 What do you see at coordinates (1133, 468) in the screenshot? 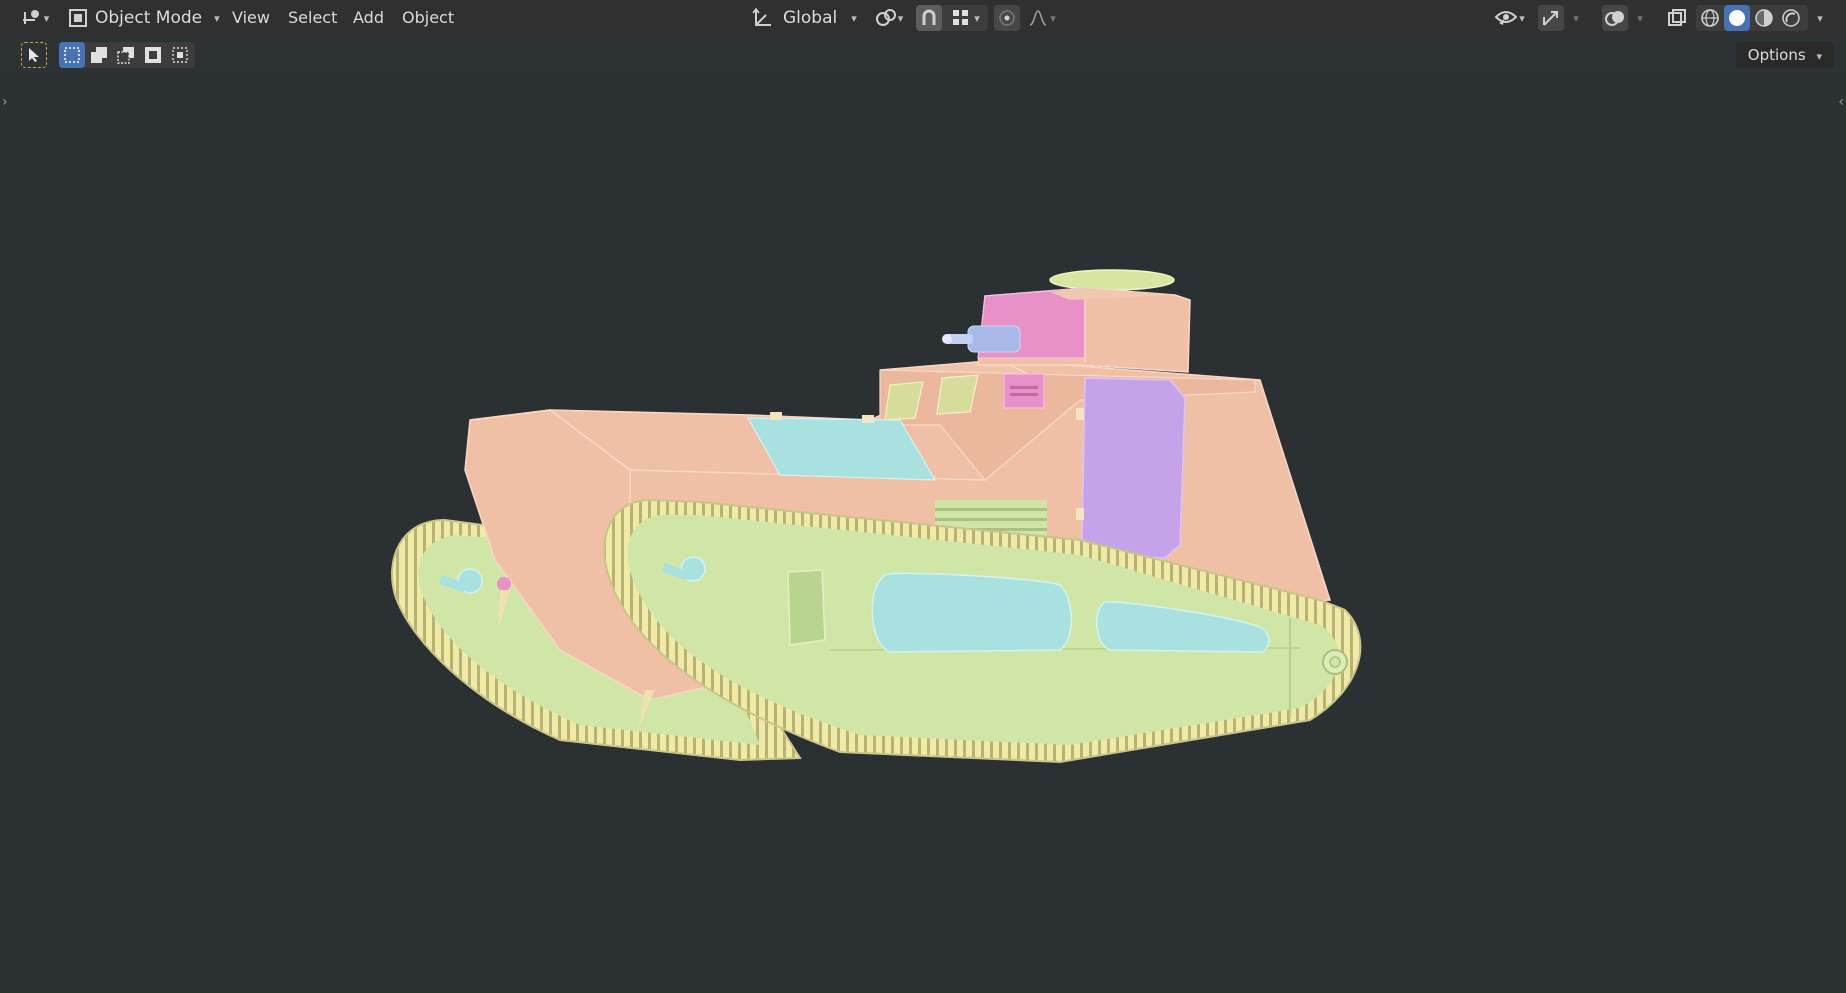
I see `side-door` at bounding box center [1133, 468].